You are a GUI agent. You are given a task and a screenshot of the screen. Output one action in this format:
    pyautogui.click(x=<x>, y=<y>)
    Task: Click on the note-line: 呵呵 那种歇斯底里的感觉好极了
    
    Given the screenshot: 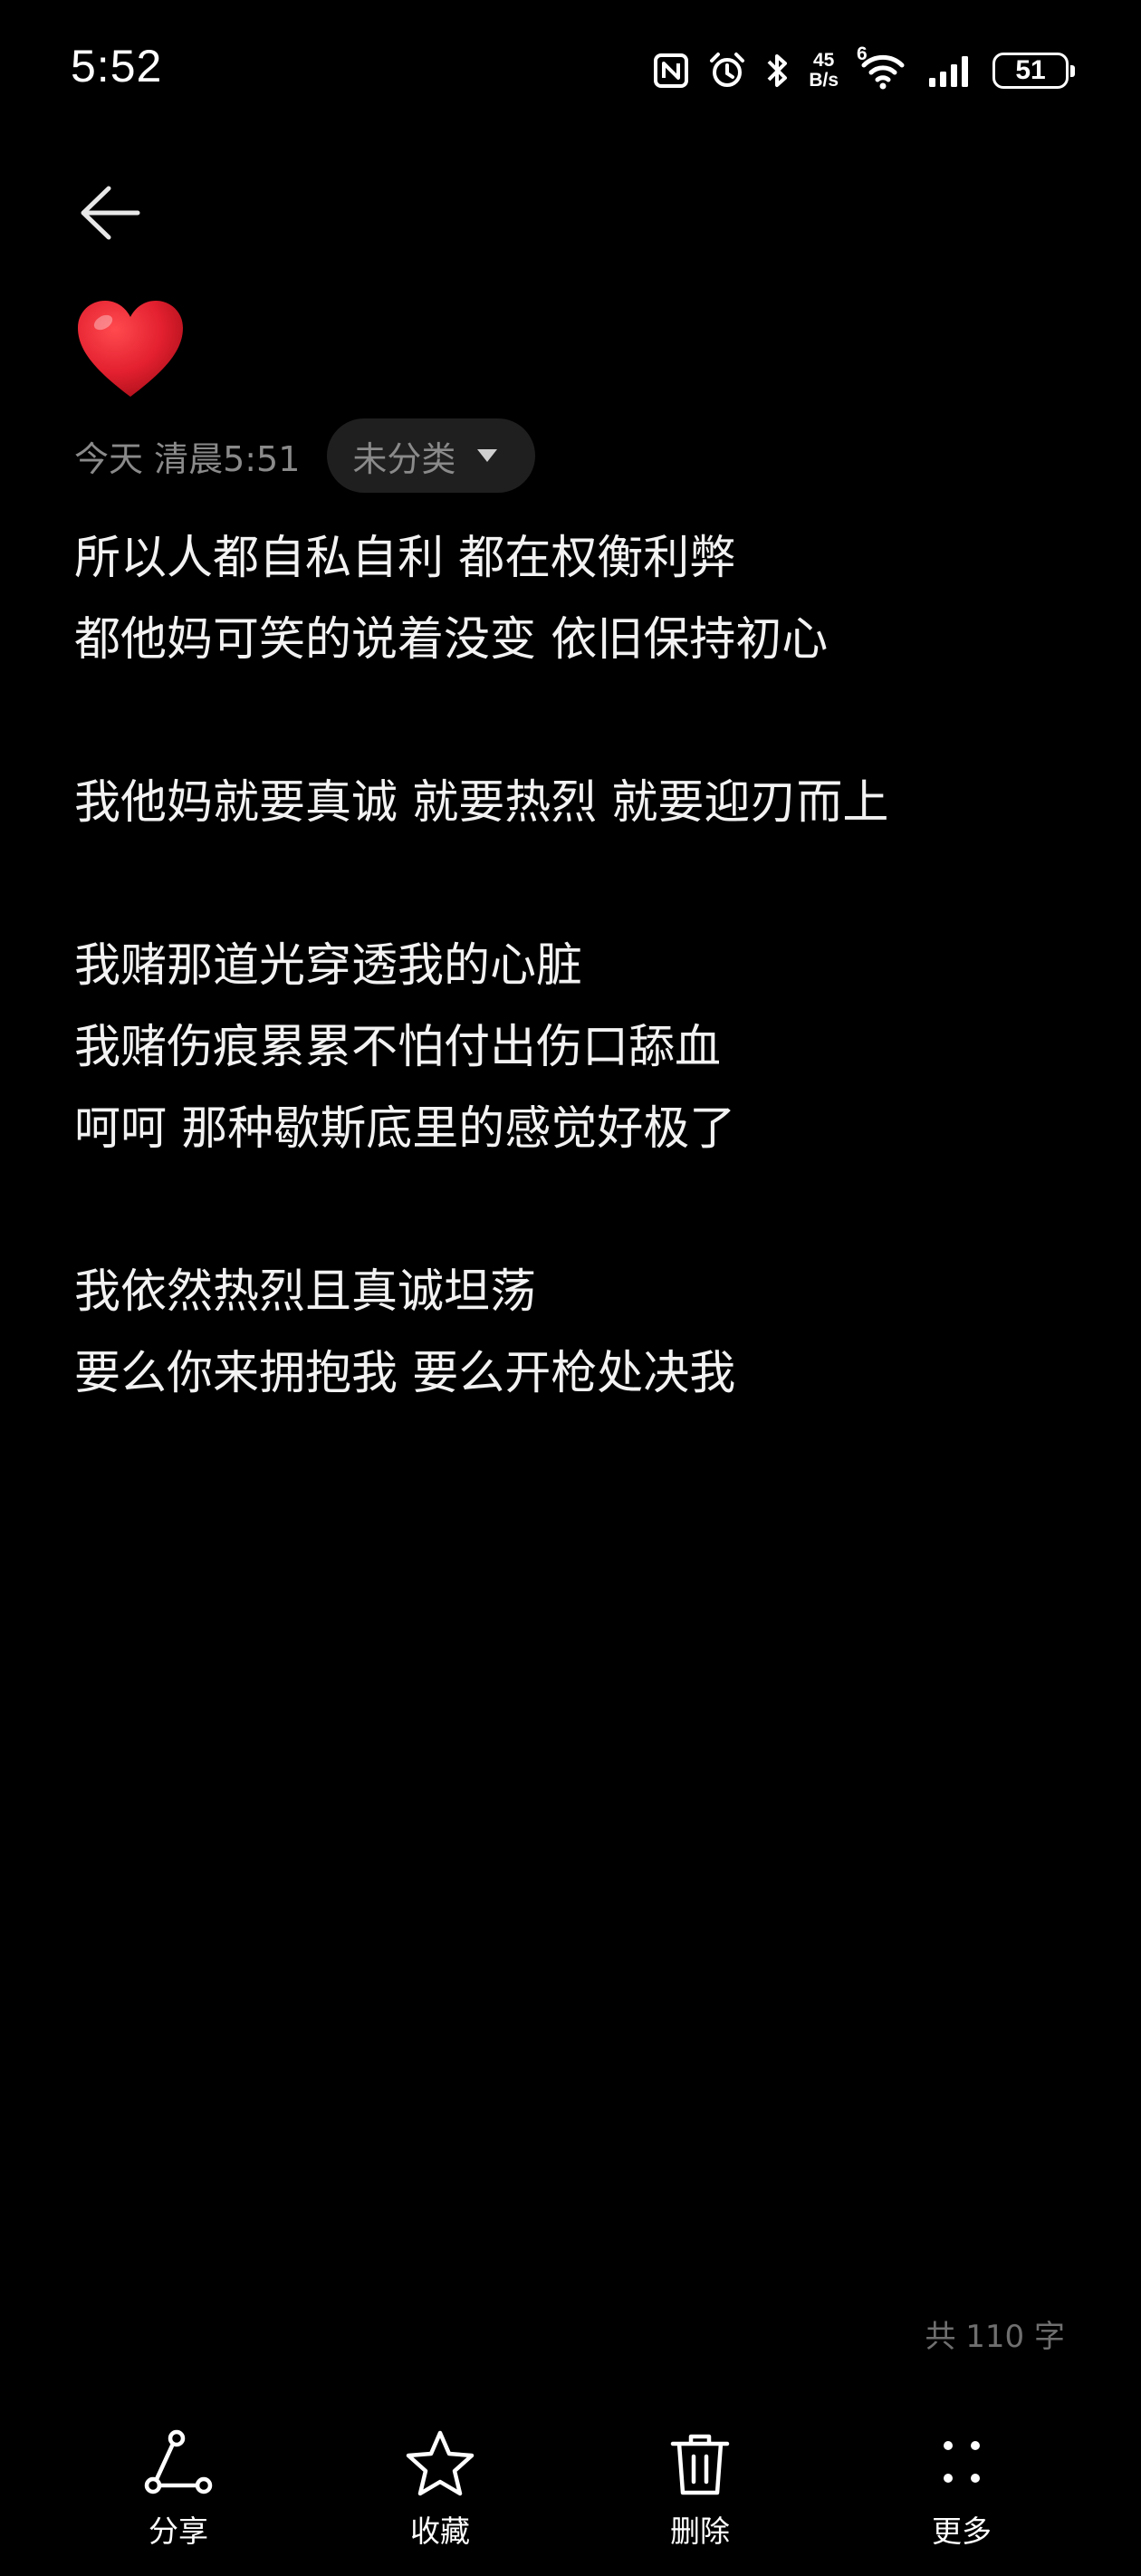 What is the action you would take?
    pyautogui.click(x=405, y=1129)
    